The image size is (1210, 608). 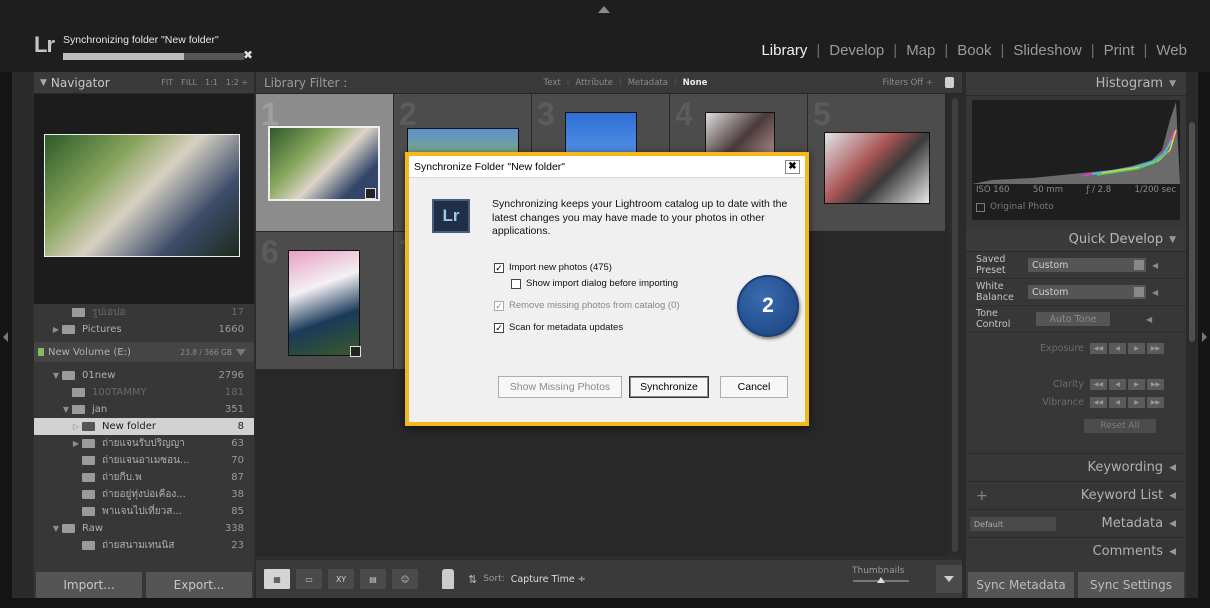 What do you see at coordinates (237, 82) in the screenshot?
I see `zoom-1-2: 1:2 ÷` at bounding box center [237, 82].